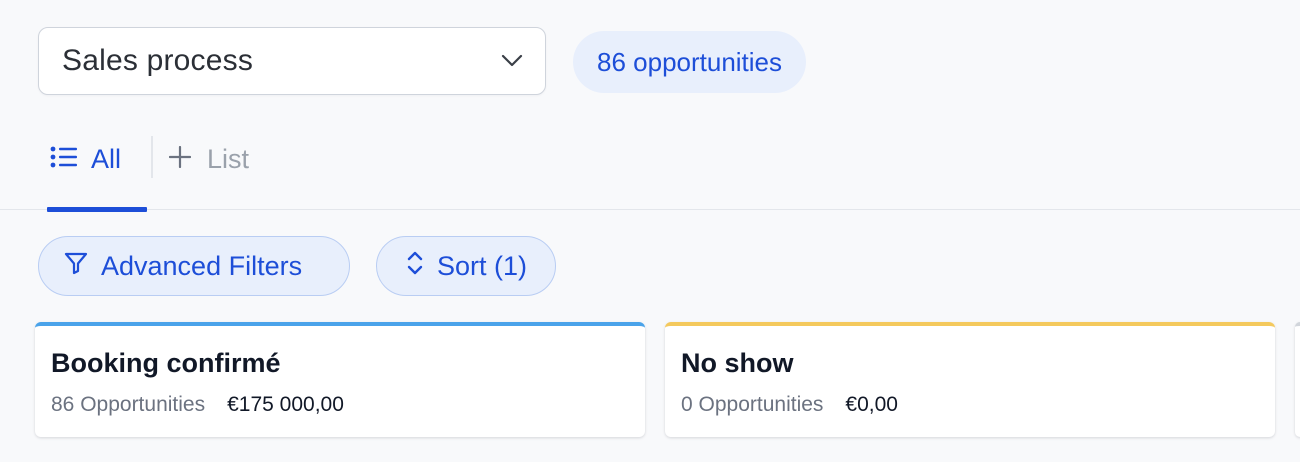 The width and height of the screenshot is (1300, 462). What do you see at coordinates (202, 265) in the screenshot?
I see `advanced-filters-label: Advanced Filters` at bounding box center [202, 265].